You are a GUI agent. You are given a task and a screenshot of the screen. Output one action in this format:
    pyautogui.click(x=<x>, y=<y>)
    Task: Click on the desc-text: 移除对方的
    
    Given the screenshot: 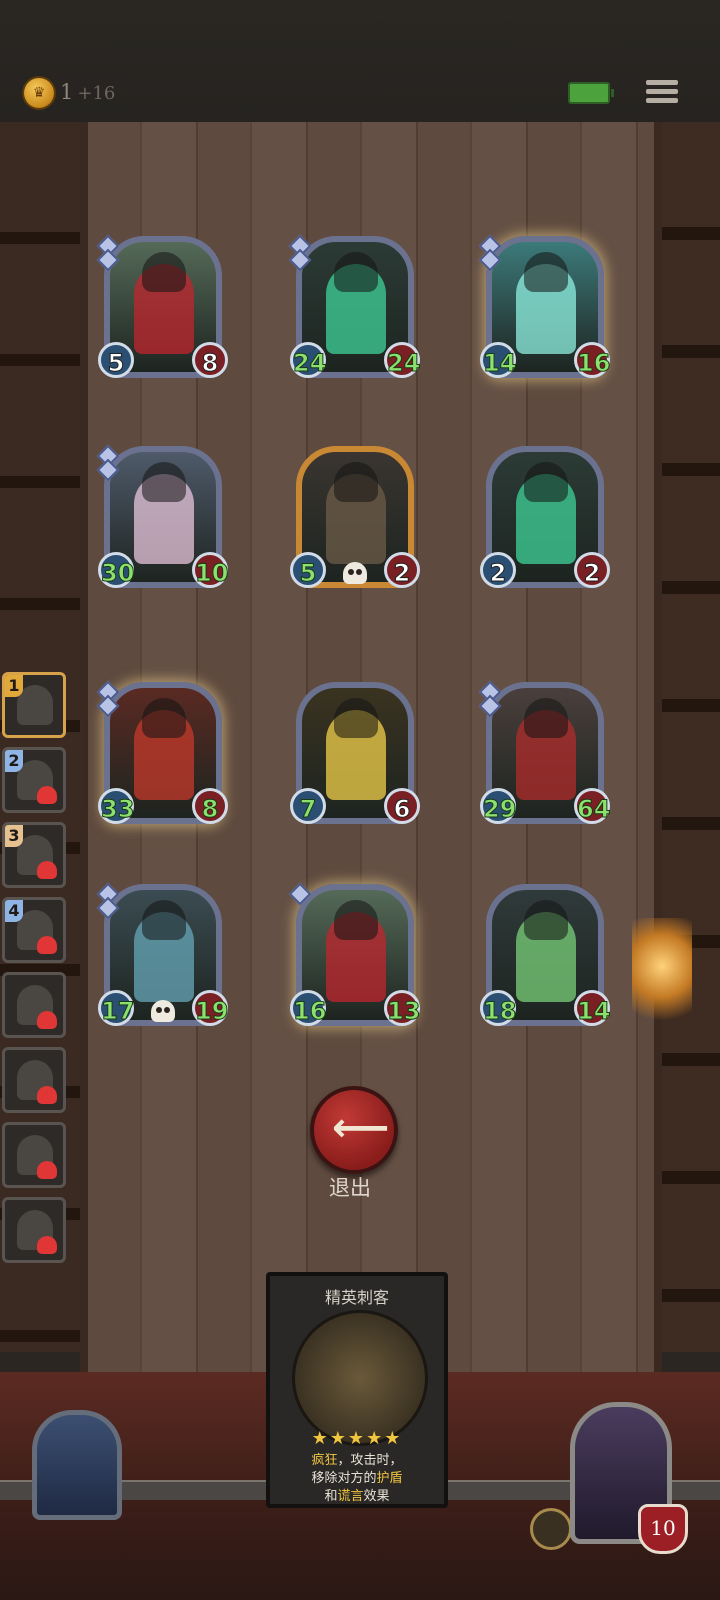 What is the action you would take?
    pyautogui.click(x=344, y=1478)
    